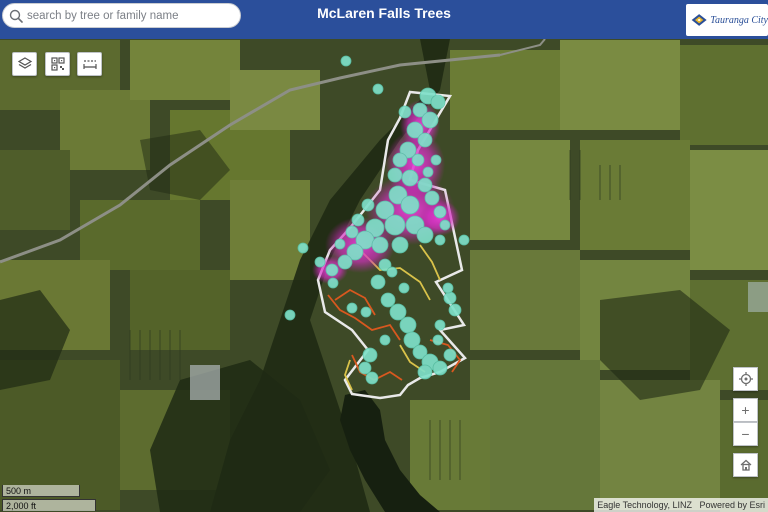 The image size is (768, 512). I want to click on locate-button, so click(745, 379).